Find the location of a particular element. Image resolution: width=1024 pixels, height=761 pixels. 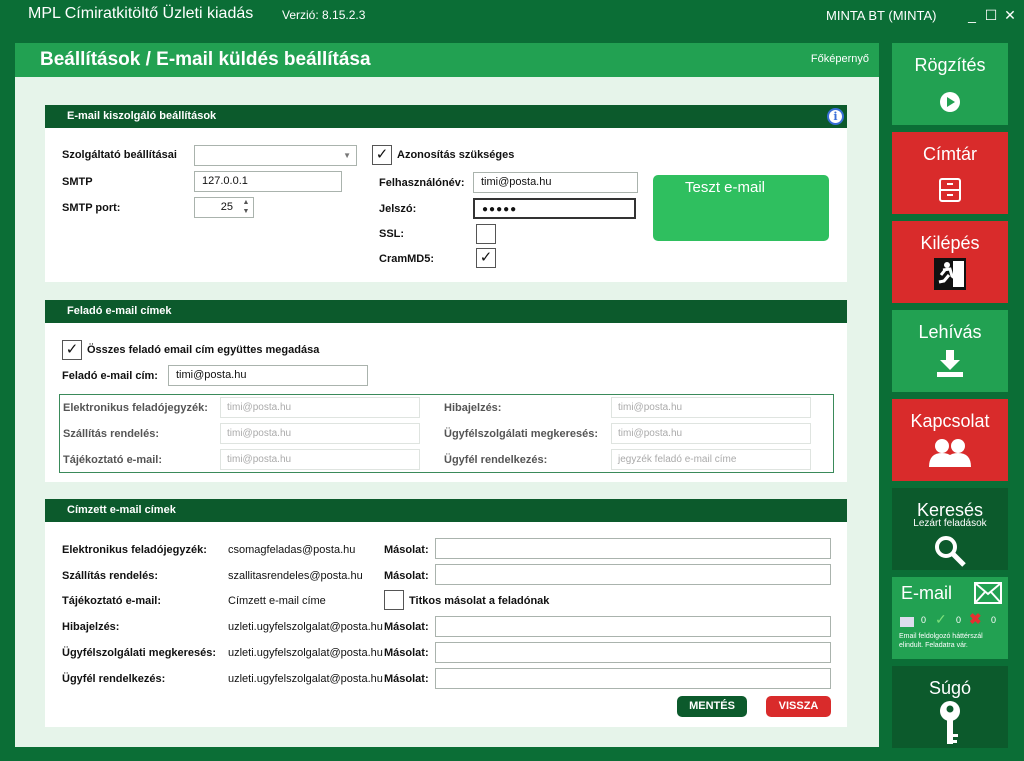

ssl-label: SSL: is located at coordinates (392, 234).